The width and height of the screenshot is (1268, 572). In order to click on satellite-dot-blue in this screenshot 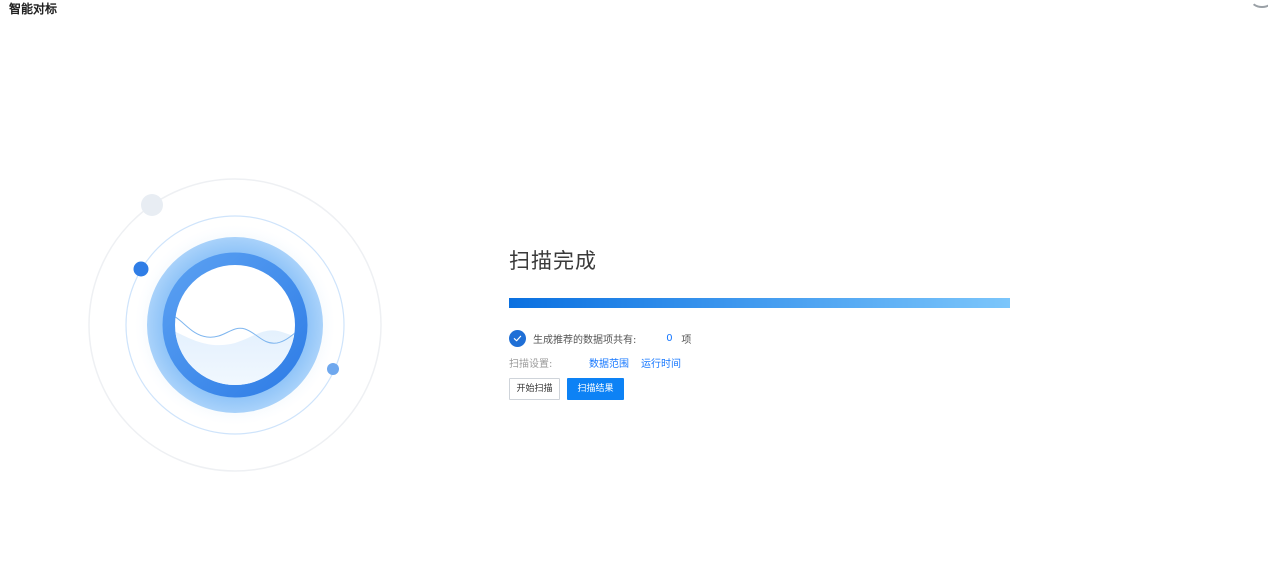, I will do `click(141, 269)`.